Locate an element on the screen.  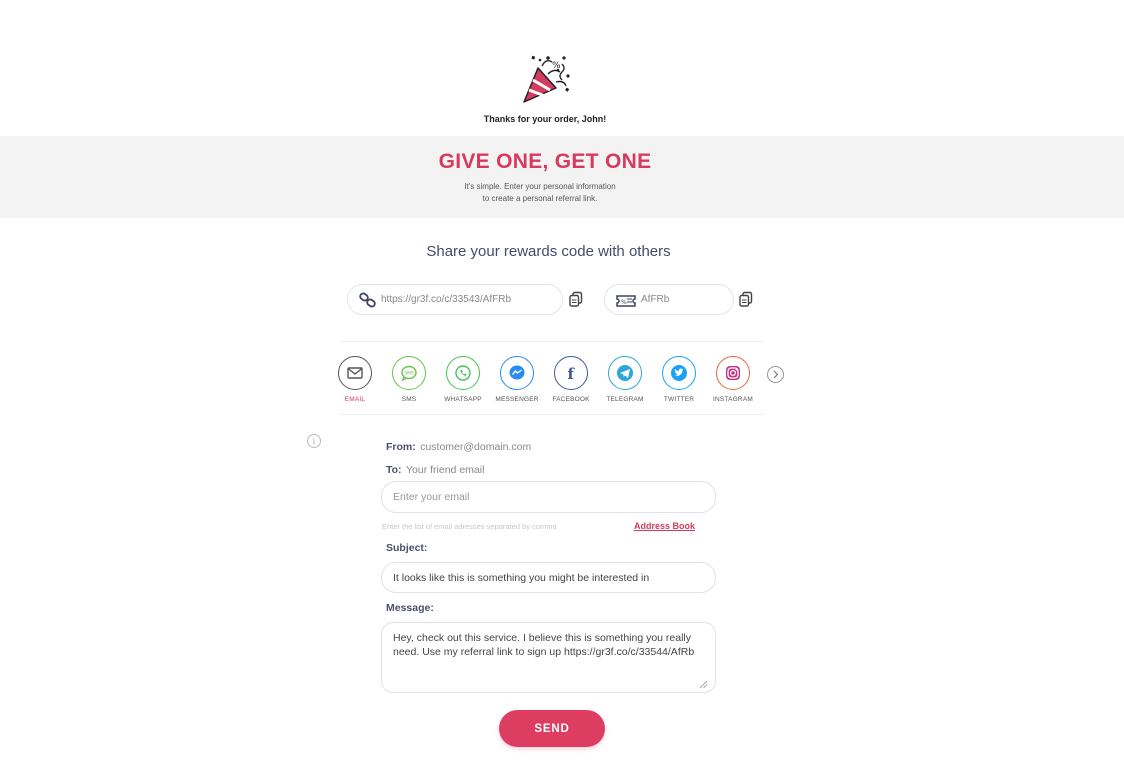
channel-label: MESSENGER is located at coordinates (517, 399).